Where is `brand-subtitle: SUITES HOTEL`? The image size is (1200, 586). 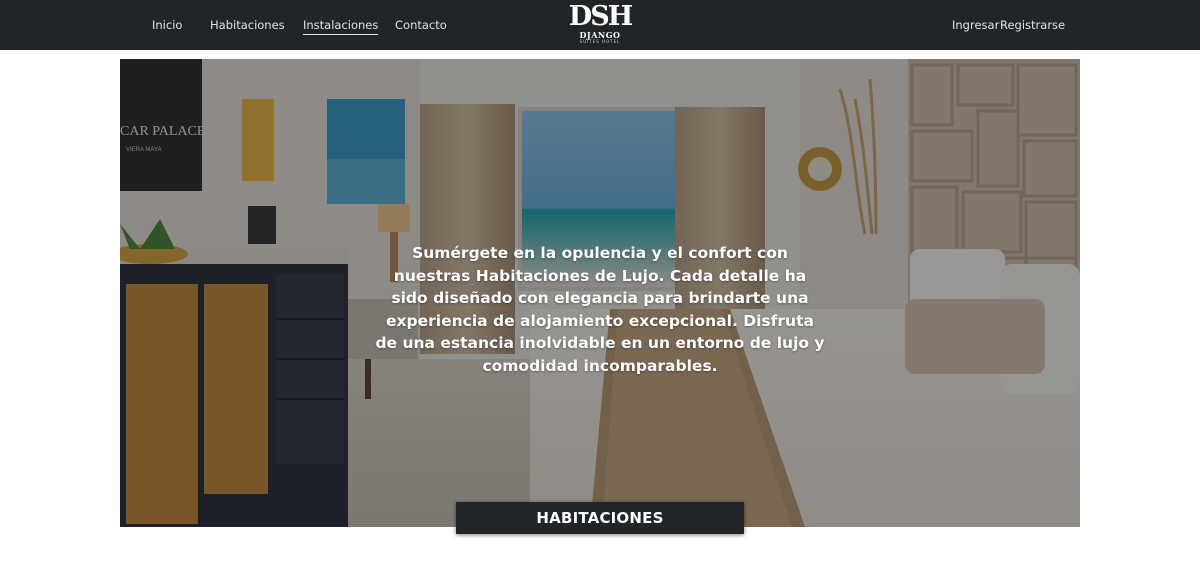
brand-subtitle: SUITES HOTEL is located at coordinates (600, 41).